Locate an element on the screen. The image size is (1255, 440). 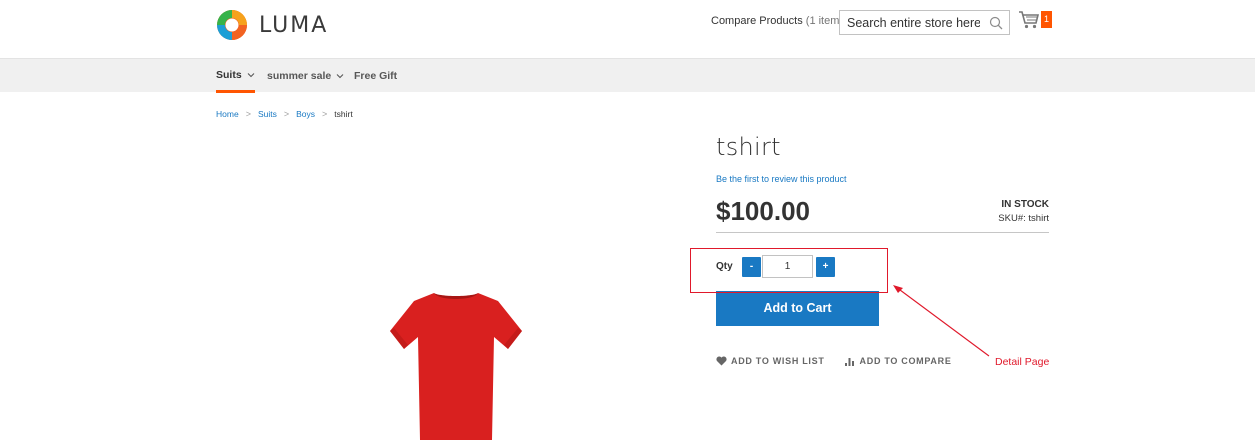
breadcrumb-link-home: Home is located at coordinates (227, 114).